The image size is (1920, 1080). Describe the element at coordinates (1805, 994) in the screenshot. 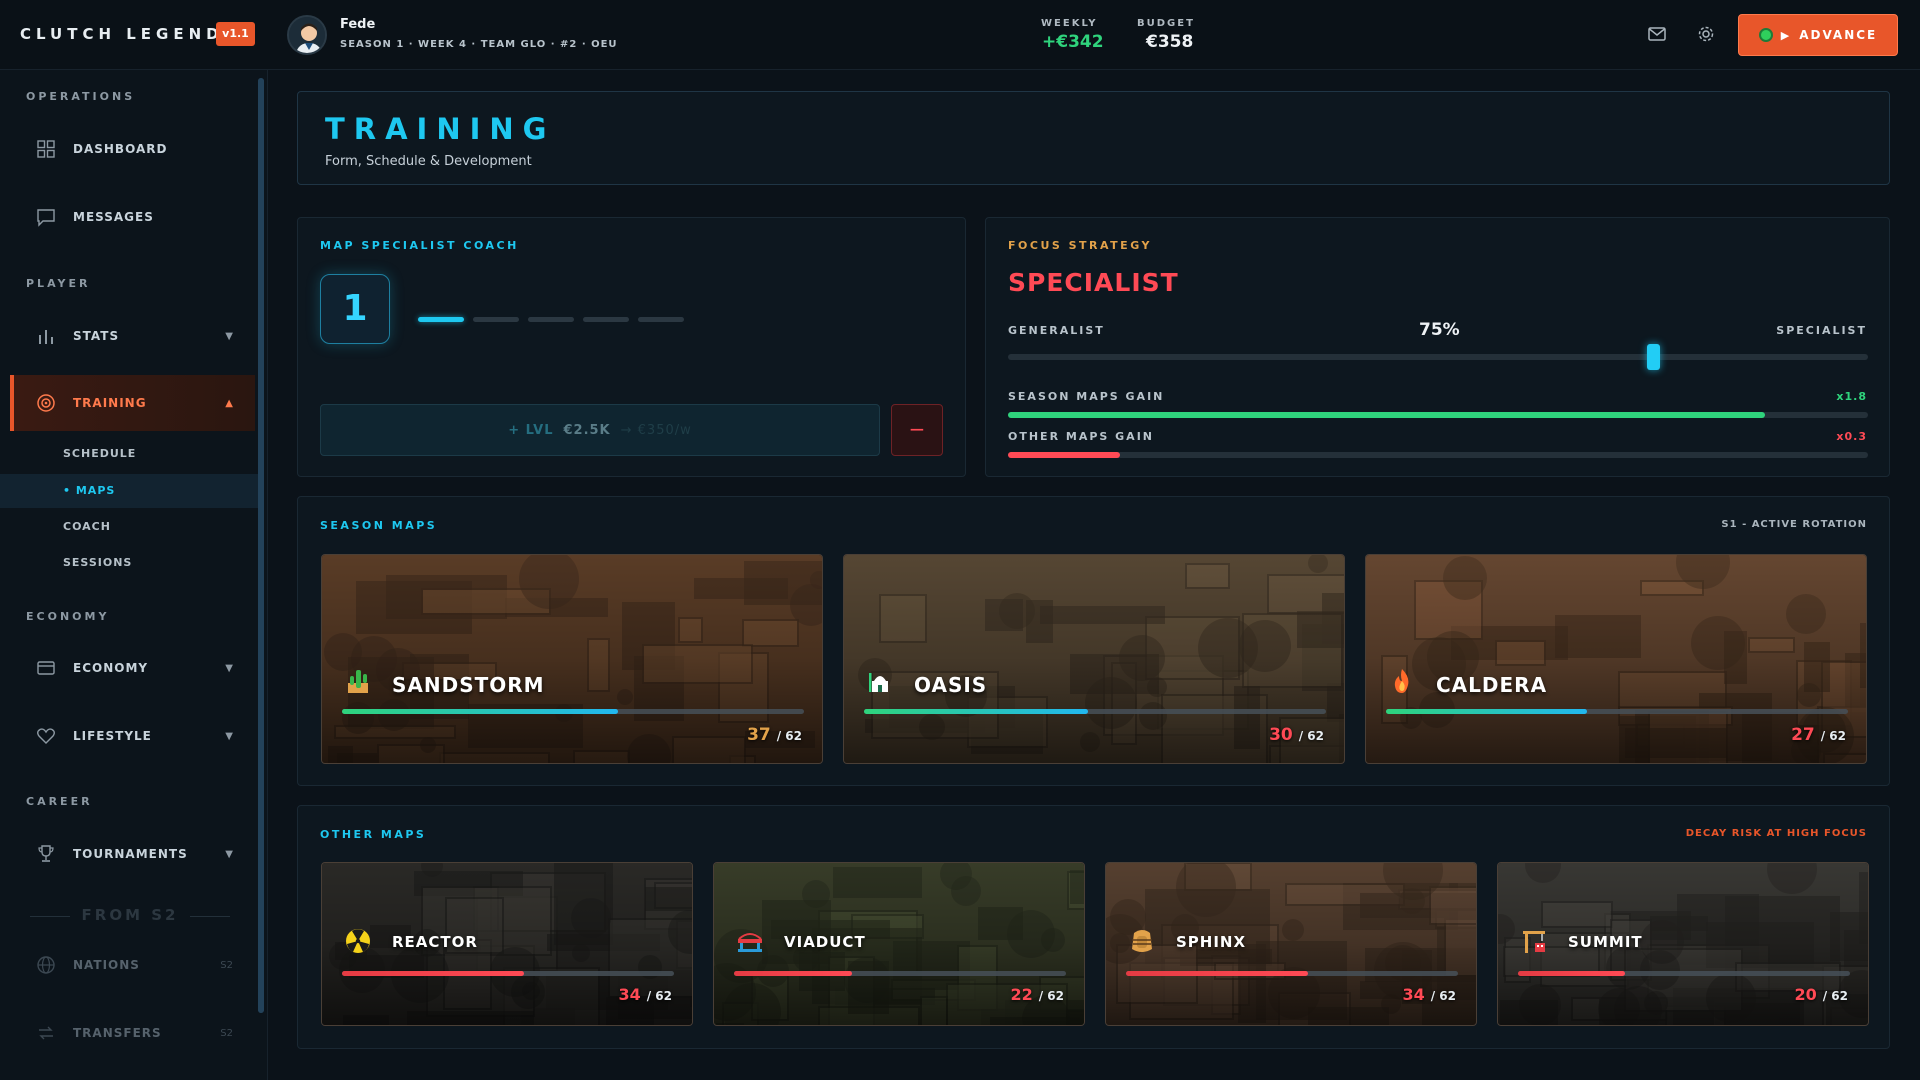

I see `map-score-value: 20` at that location.